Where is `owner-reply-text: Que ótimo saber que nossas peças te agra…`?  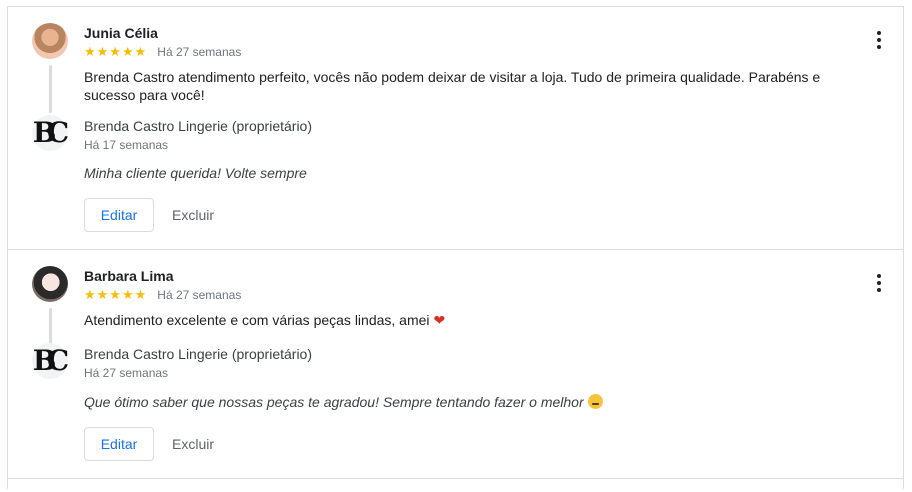
owner-reply-text: Que ótimo saber que nossas peças te agra… is located at coordinates (334, 402).